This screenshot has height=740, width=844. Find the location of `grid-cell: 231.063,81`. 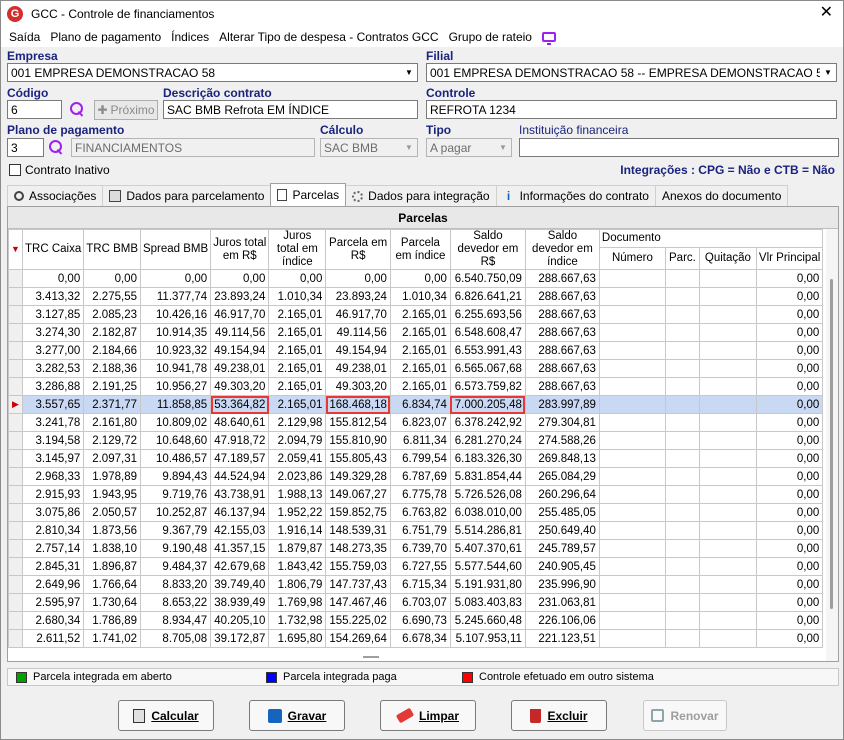

grid-cell: 231.063,81 is located at coordinates (562, 602).